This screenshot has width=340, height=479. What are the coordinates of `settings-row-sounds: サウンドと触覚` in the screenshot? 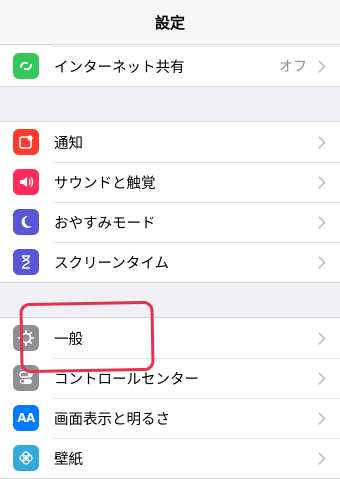 It's located at (170, 182).